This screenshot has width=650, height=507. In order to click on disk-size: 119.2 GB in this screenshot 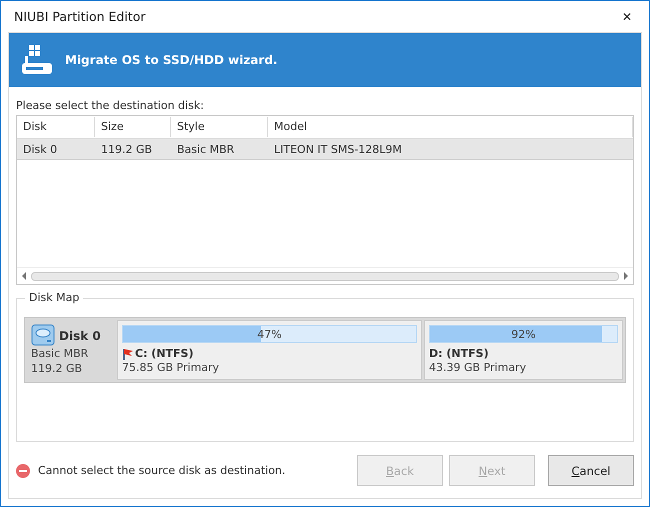, I will do `click(57, 369)`.